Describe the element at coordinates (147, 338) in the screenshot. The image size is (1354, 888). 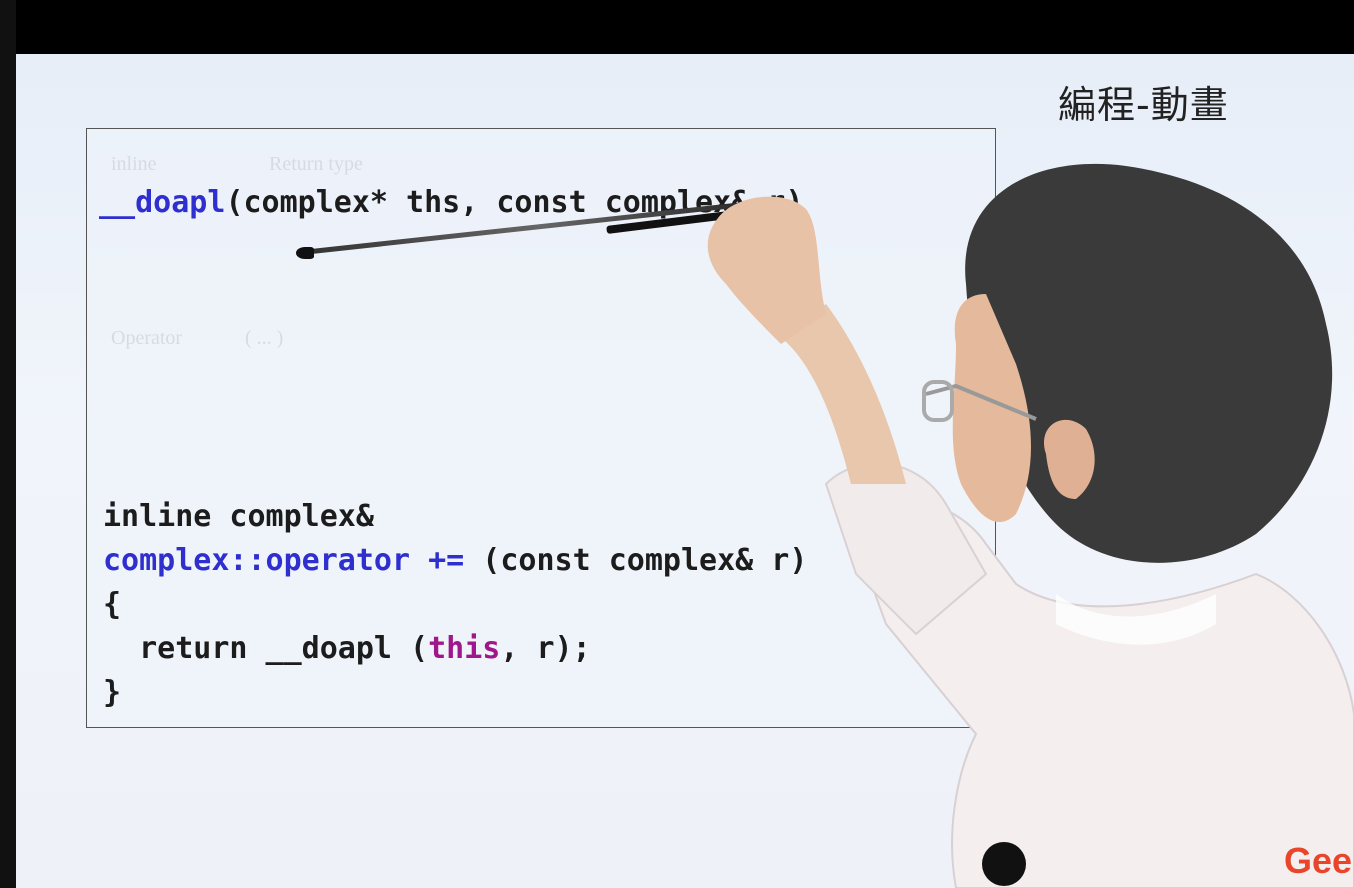
I see `ghost-label-operator: Operator` at that location.